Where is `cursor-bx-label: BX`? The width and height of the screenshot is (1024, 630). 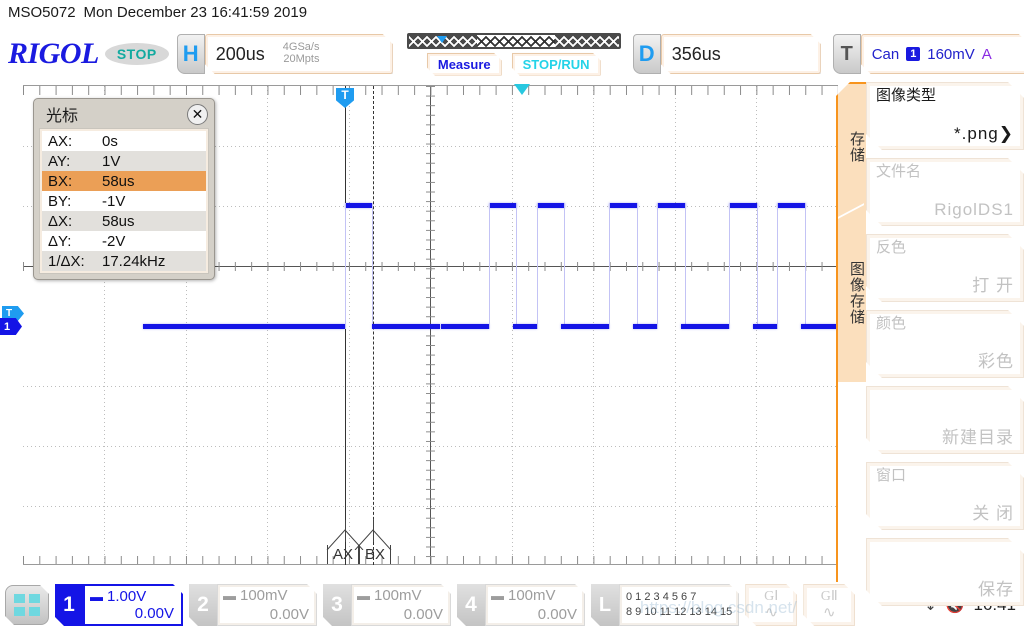 cursor-bx-label: BX is located at coordinates (375, 554).